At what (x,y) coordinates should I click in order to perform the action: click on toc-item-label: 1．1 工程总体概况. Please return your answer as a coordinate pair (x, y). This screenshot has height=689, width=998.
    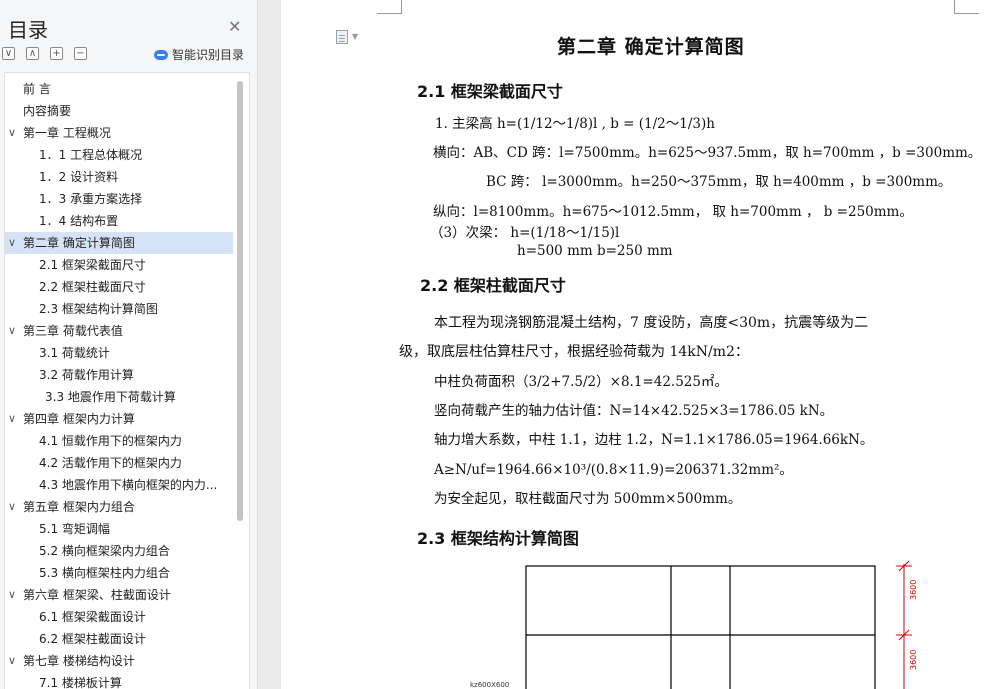
    Looking at the image, I should click on (91, 155).